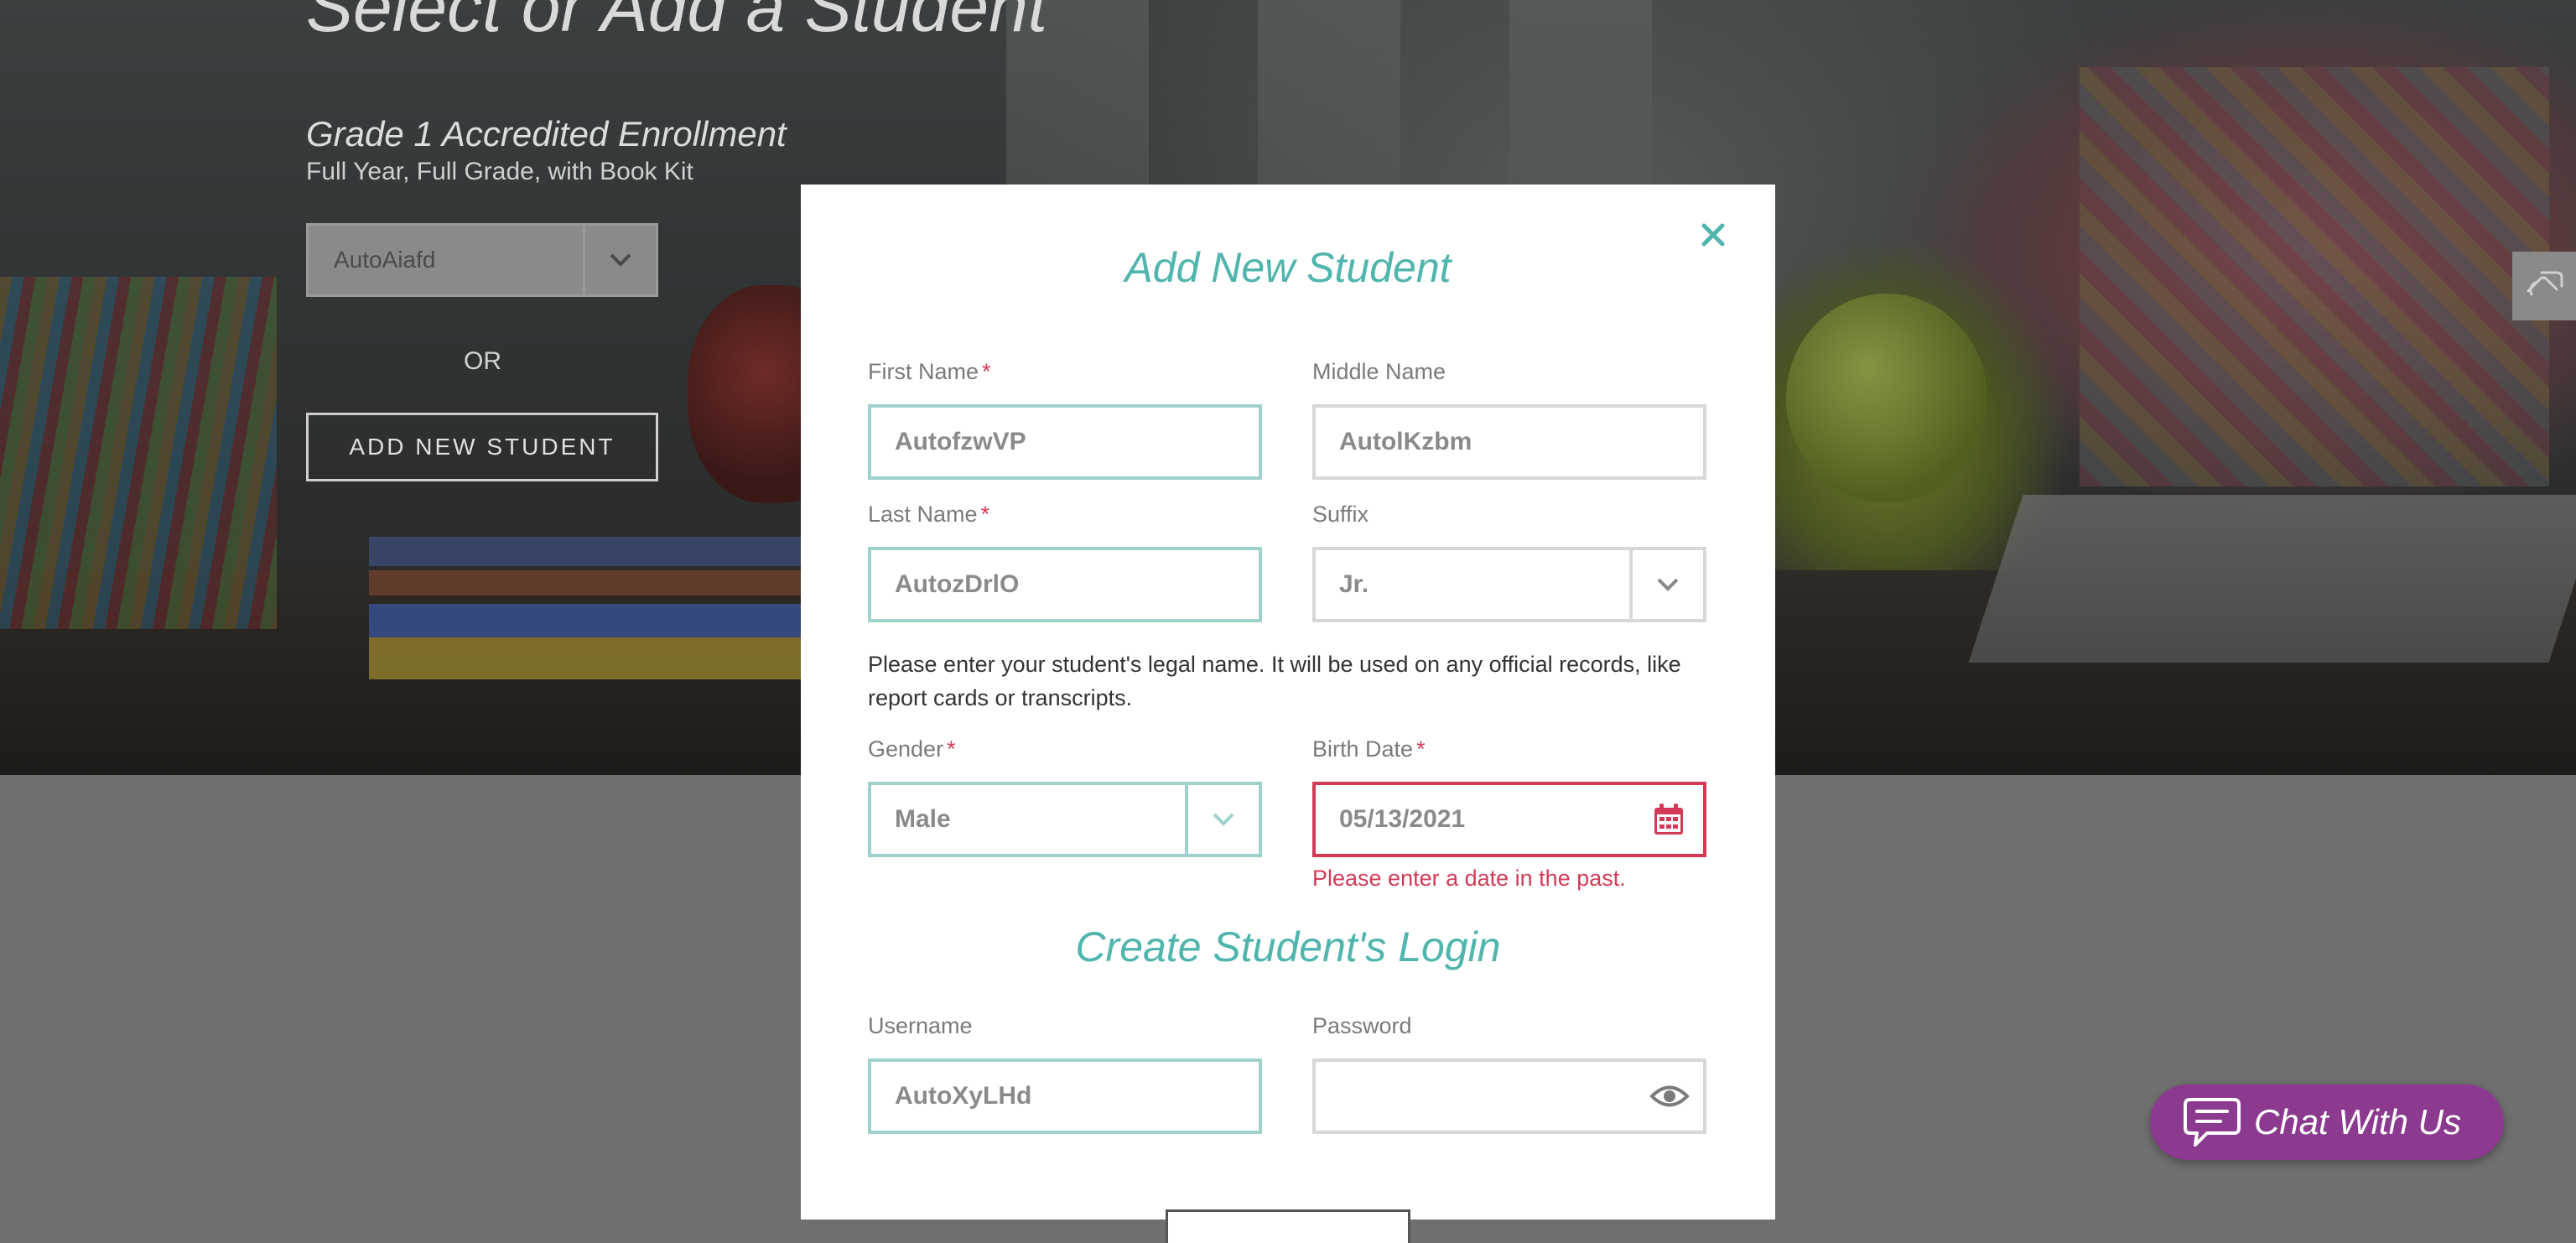 This screenshot has width=2576, height=1243. I want to click on side-tab, so click(2544, 286).